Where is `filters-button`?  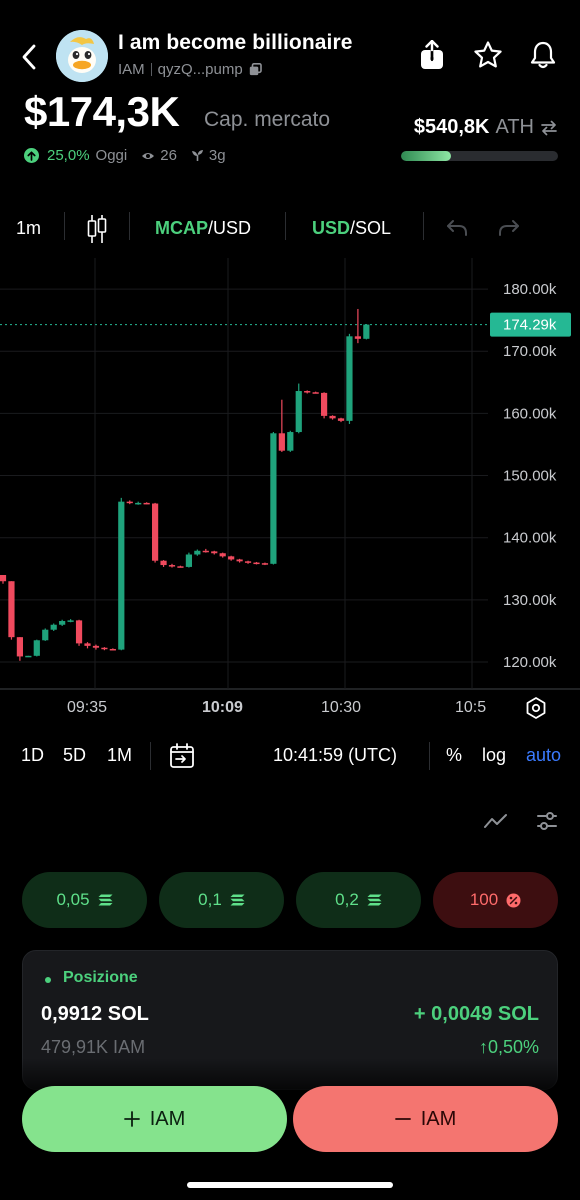
filters-button is located at coordinates (547, 823).